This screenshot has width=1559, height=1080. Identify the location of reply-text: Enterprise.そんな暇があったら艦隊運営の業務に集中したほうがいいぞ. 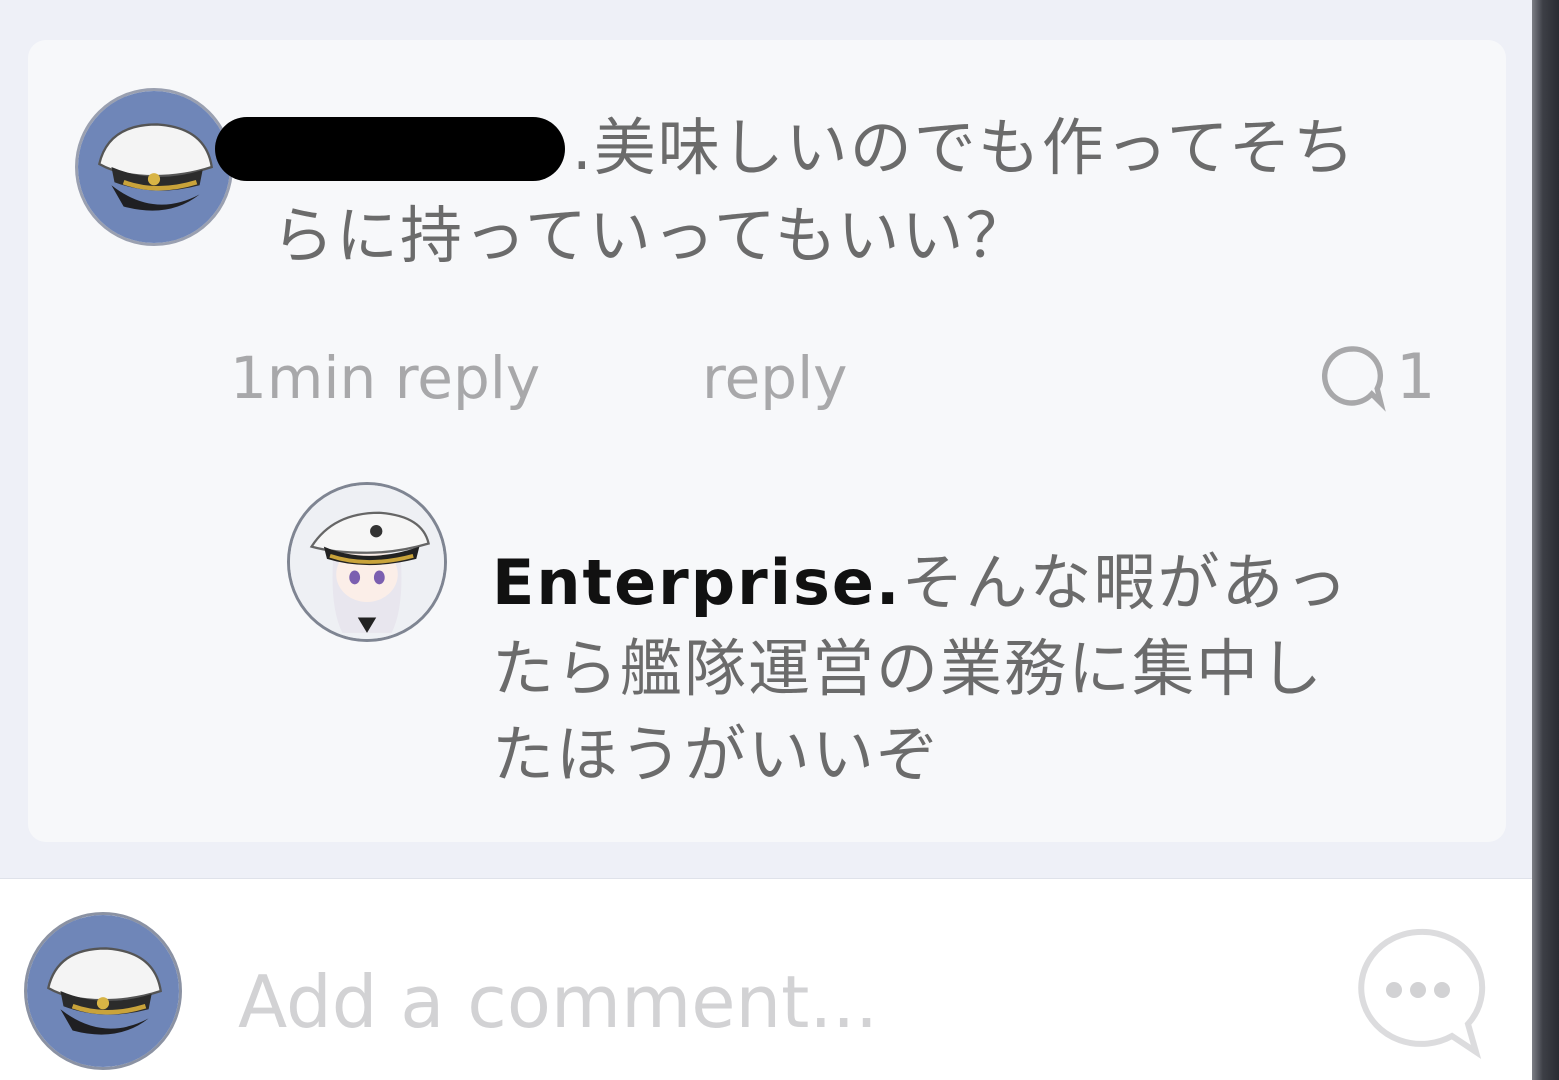
(932, 669).